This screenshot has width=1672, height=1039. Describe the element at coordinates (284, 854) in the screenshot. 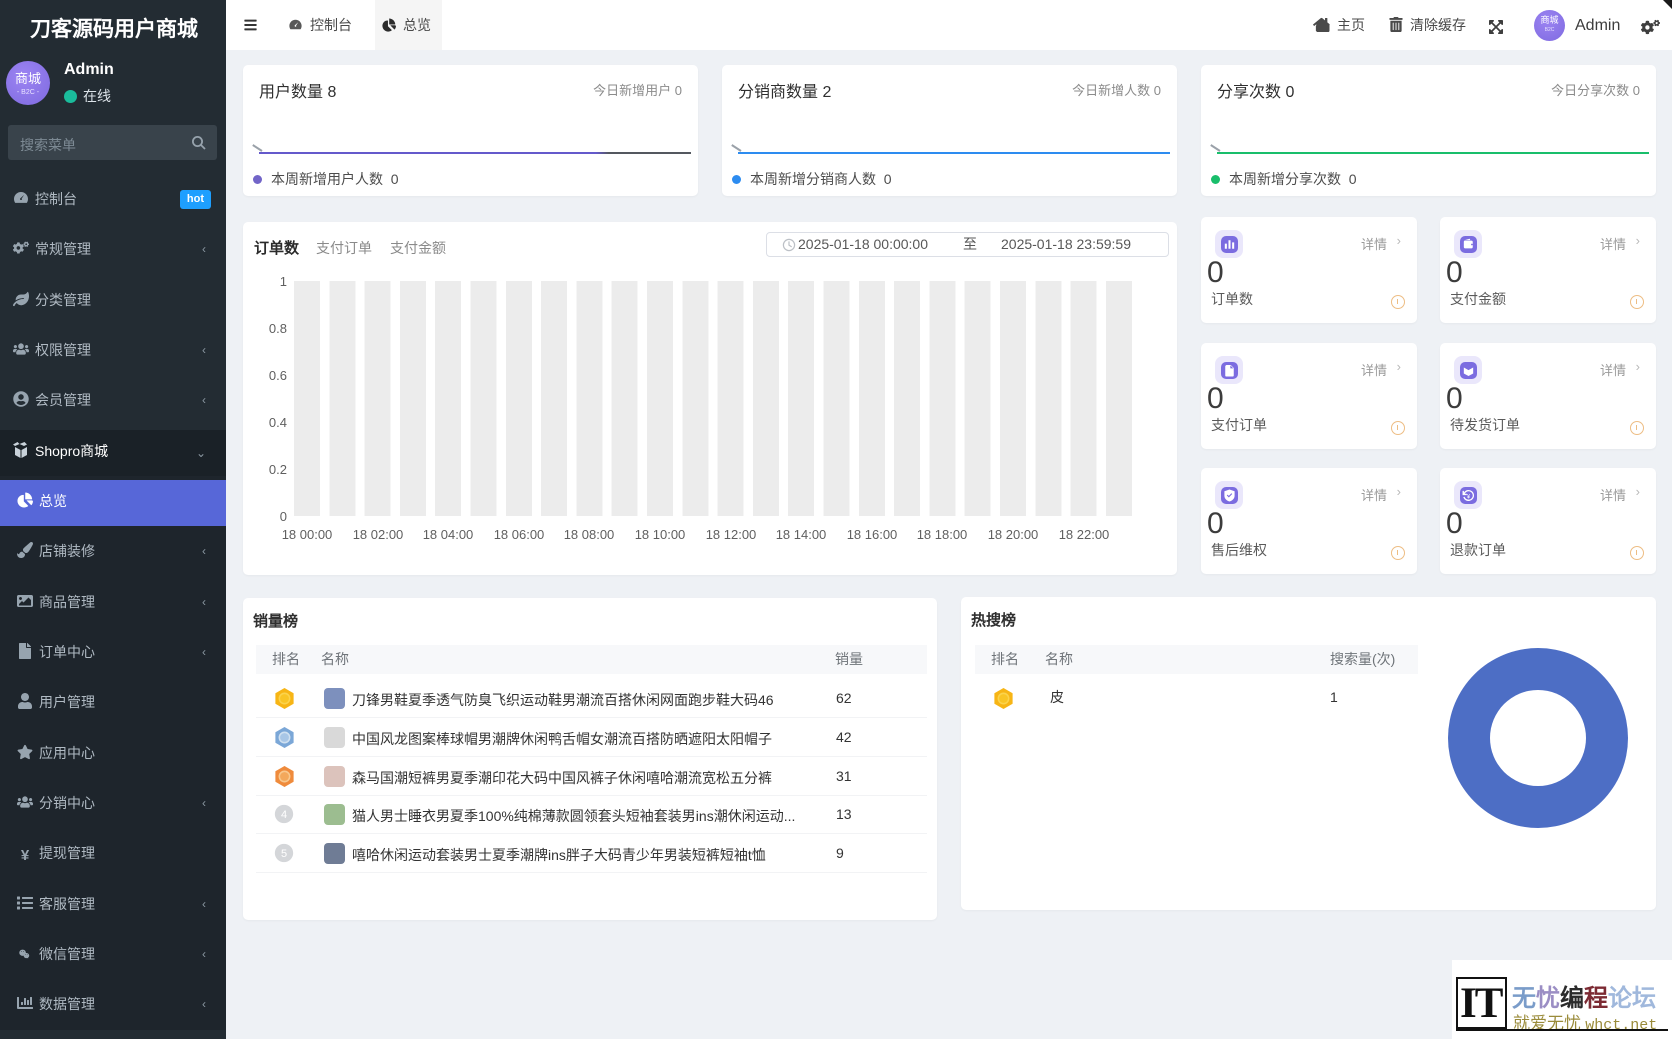

I see `svg-text: 5` at that location.